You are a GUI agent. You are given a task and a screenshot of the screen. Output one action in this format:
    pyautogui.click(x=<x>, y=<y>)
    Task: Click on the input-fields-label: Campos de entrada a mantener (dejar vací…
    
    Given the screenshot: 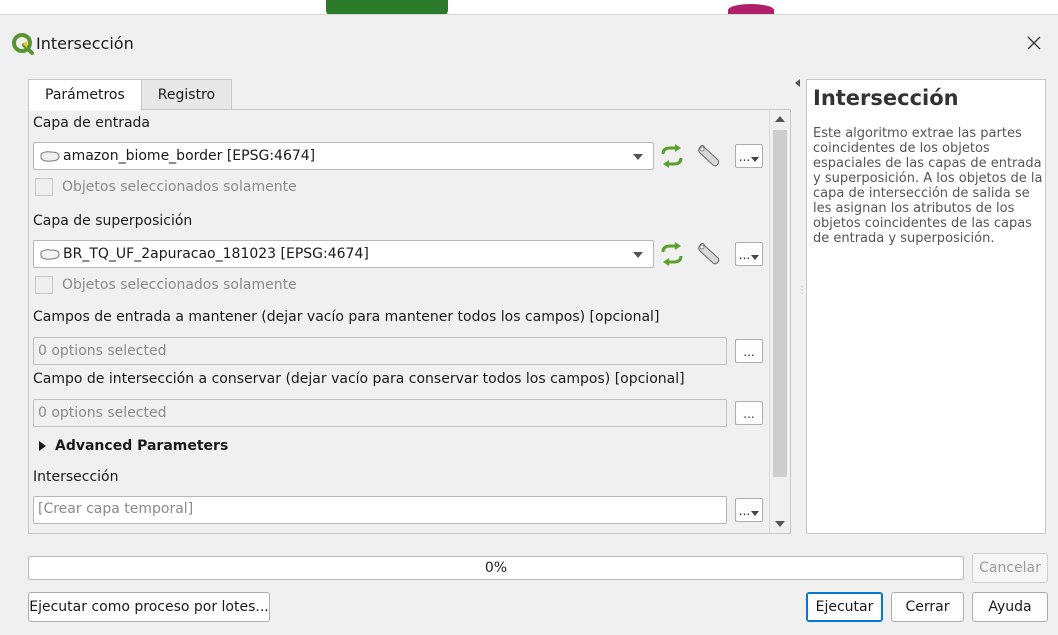 What is the action you would take?
    pyautogui.click(x=346, y=317)
    